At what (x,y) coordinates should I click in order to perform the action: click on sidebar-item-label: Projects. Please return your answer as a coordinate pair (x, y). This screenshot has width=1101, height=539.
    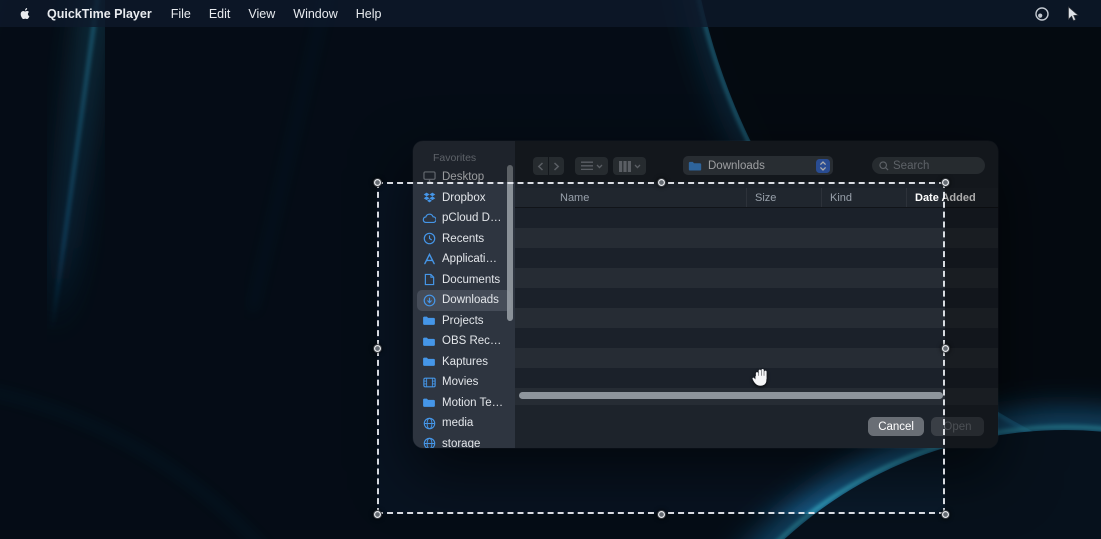
    Looking at the image, I should click on (463, 320).